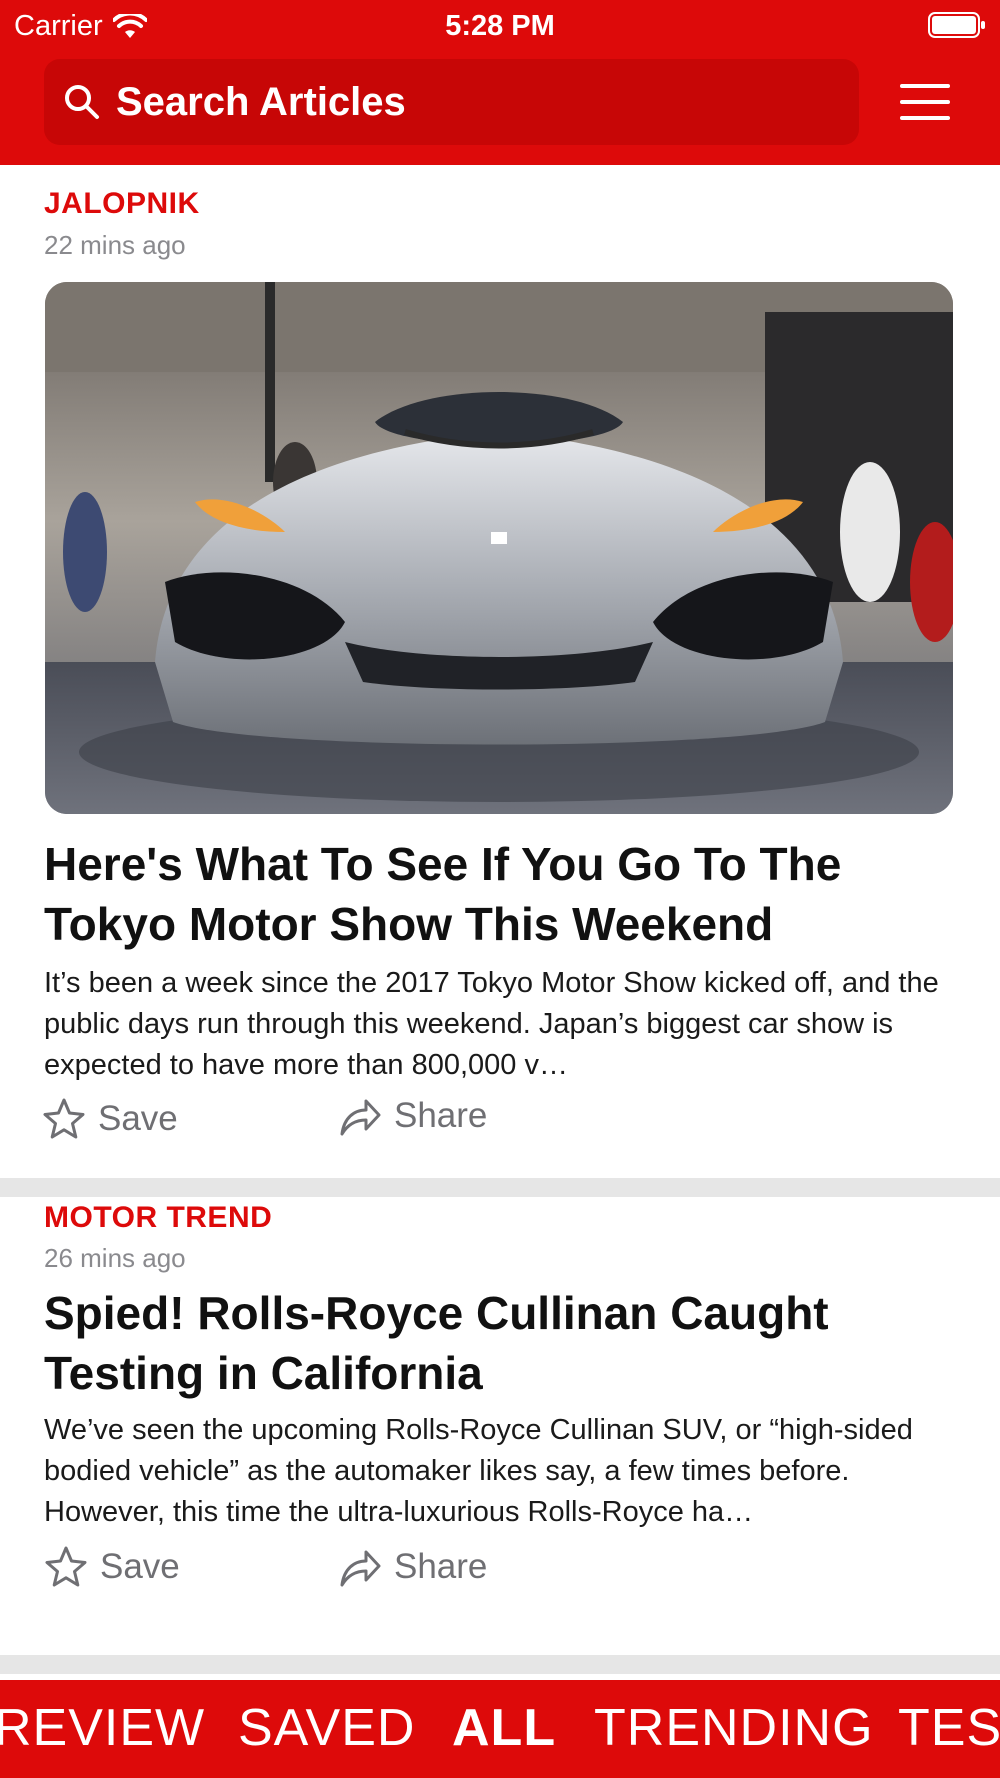 The height and width of the screenshot is (1778, 1000). I want to click on status-bar: Carrier 5:28 PM, so click(500, 26).